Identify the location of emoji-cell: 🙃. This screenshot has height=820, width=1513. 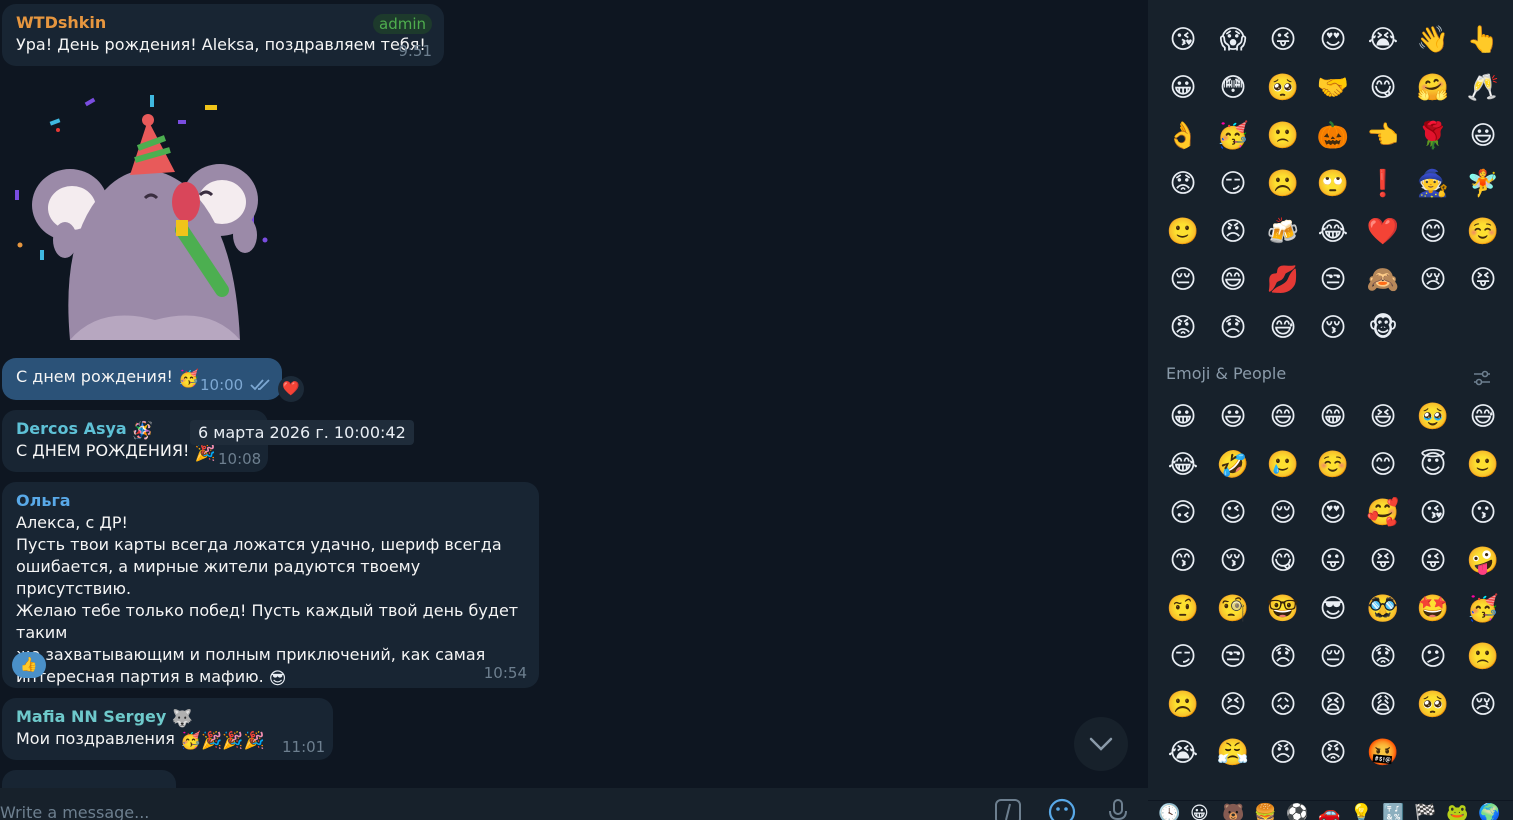
(1183, 513).